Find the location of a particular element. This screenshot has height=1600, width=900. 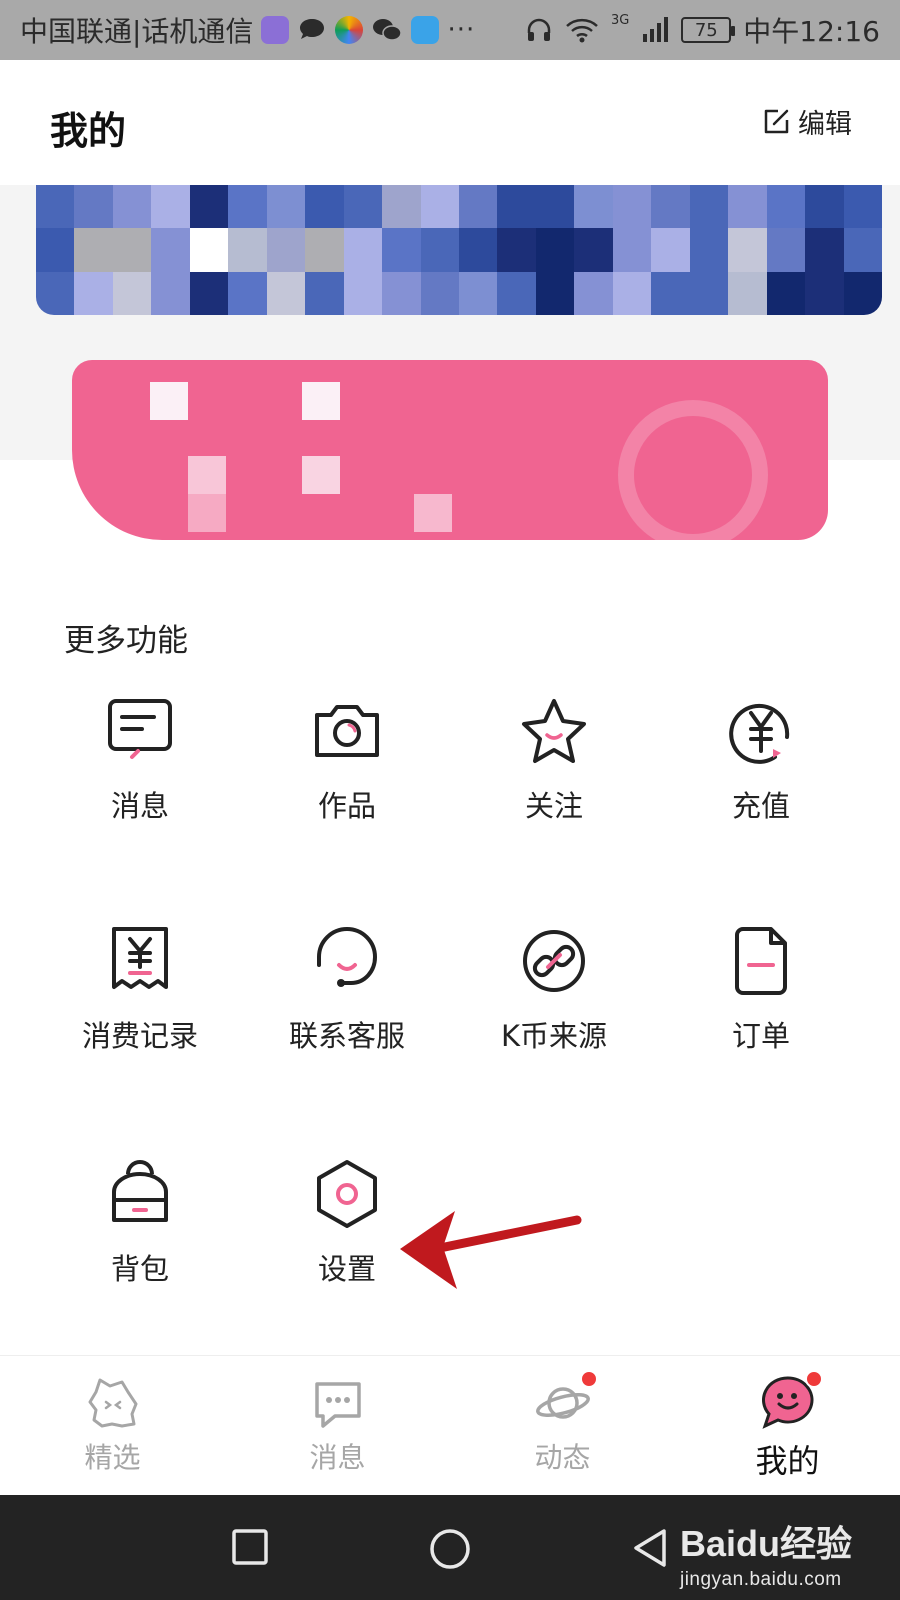

baidu-watermark: Baidu经验 jingyan.baidu.com is located at coordinates (766, 1553).